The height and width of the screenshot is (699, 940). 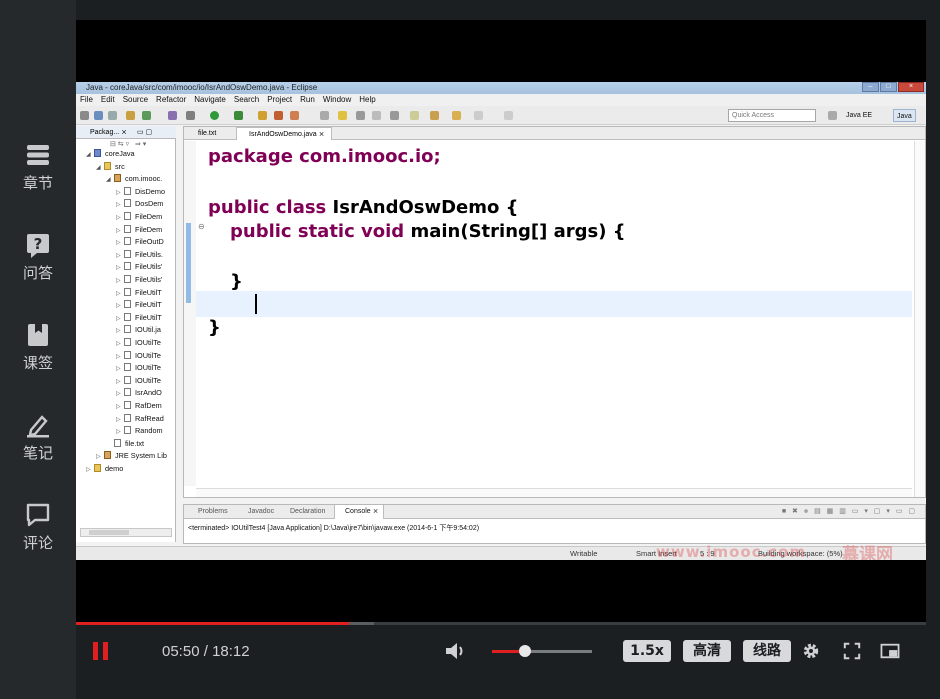 What do you see at coordinates (542, 651) in the screenshot?
I see `volume-slider` at bounding box center [542, 651].